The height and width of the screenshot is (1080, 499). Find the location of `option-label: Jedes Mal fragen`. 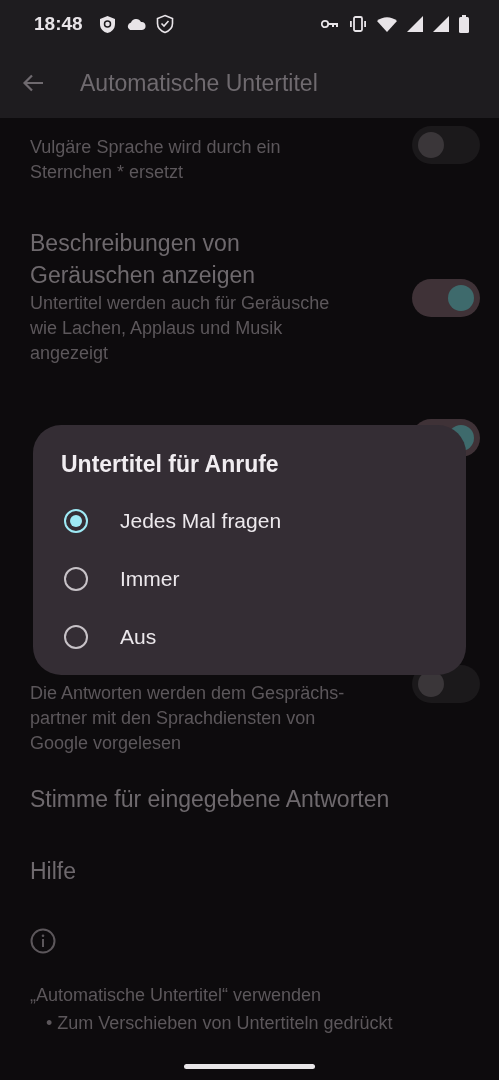

option-label: Jedes Mal fragen is located at coordinates (201, 521).